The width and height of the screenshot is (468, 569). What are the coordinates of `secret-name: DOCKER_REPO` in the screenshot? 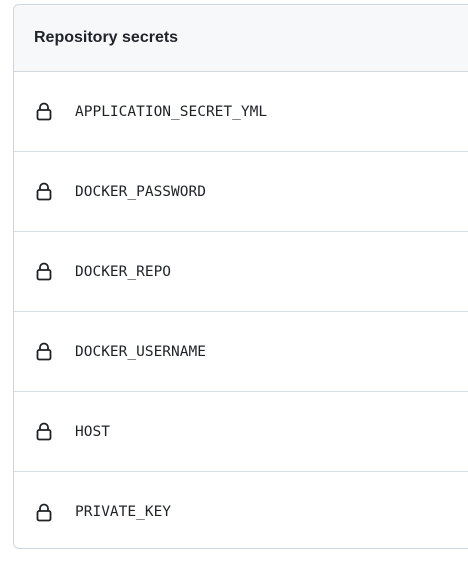 It's located at (123, 271).